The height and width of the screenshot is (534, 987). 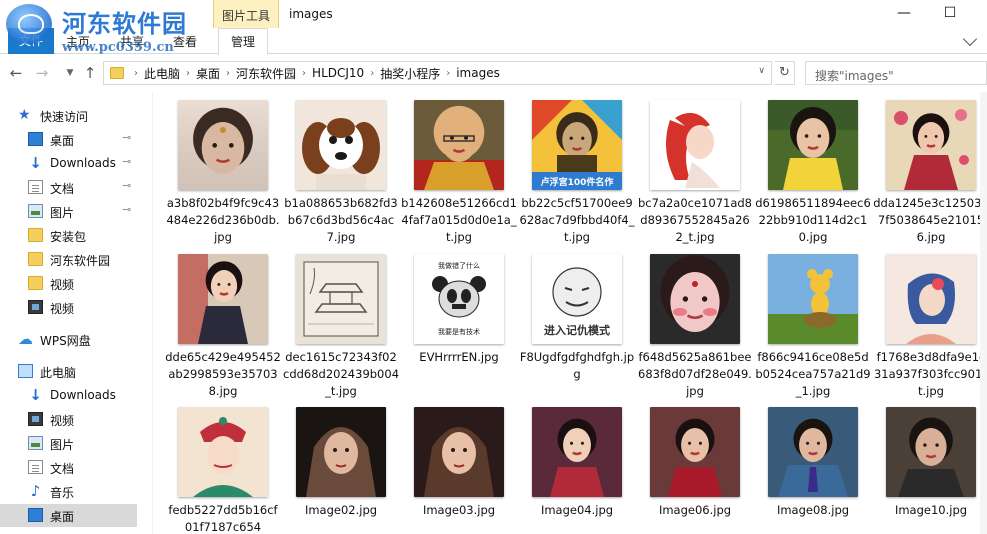 I want to click on breadcrumb-item: 此电脑, so click(x=162, y=73).